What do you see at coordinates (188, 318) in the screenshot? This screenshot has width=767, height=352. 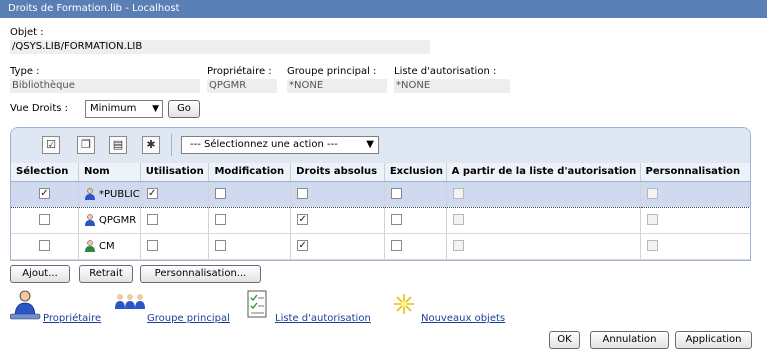 I see `group-link: Groupe principal` at bounding box center [188, 318].